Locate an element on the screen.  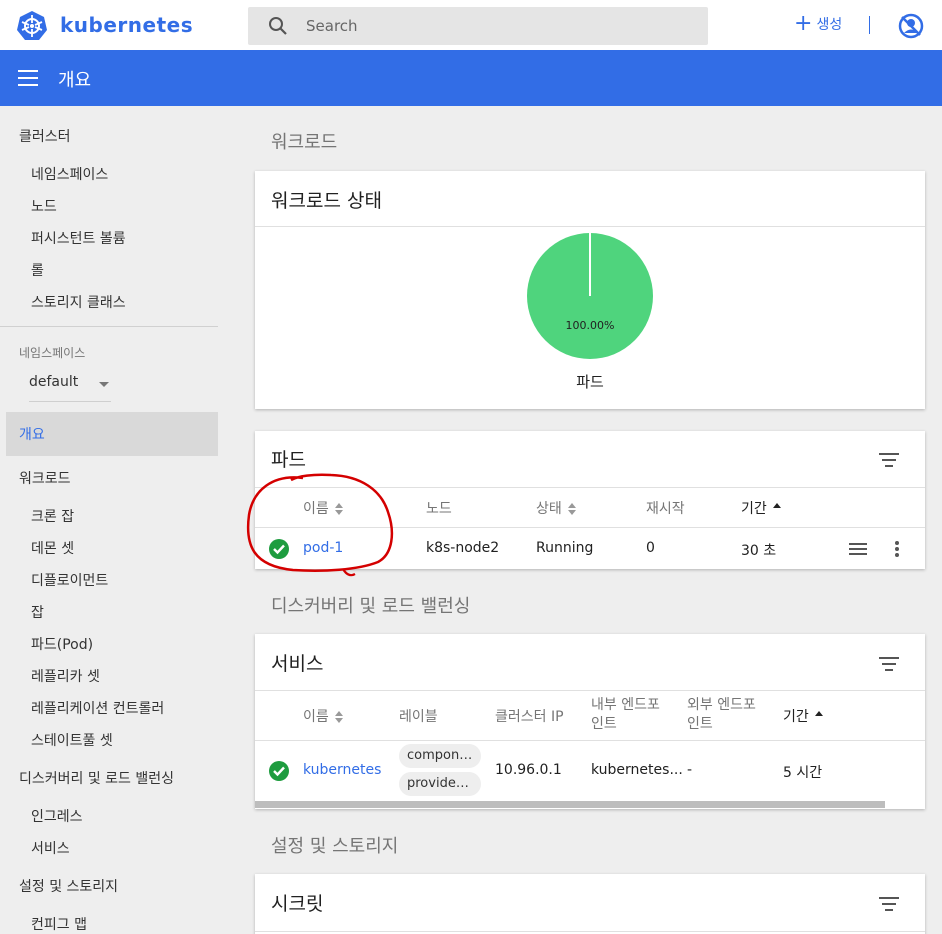
sidebar-divider is located at coordinates (109, 326).